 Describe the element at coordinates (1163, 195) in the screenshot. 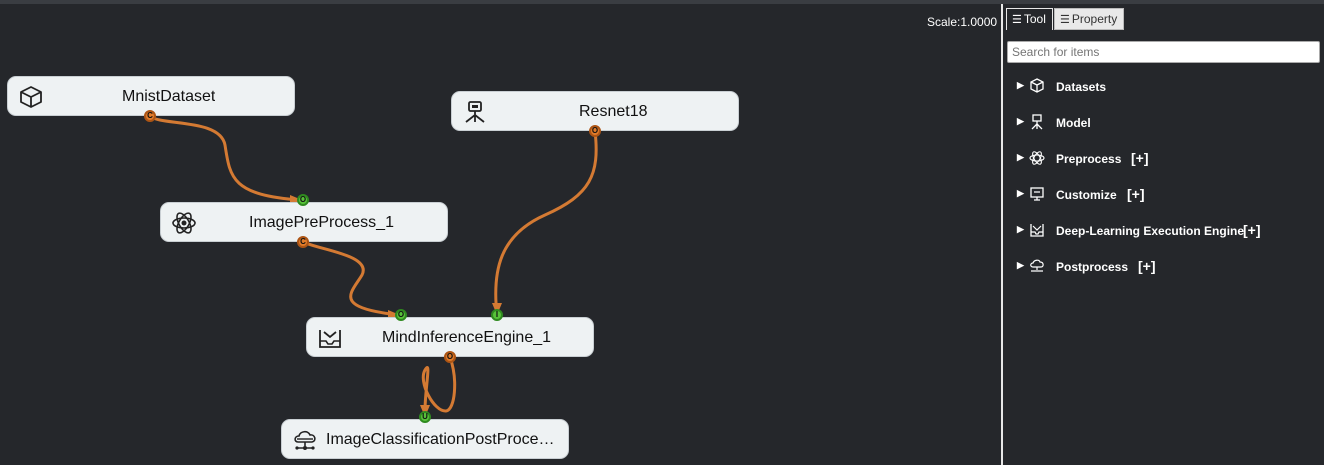

I see `tree-item-customize: ▶ Customize [+]` at that location.